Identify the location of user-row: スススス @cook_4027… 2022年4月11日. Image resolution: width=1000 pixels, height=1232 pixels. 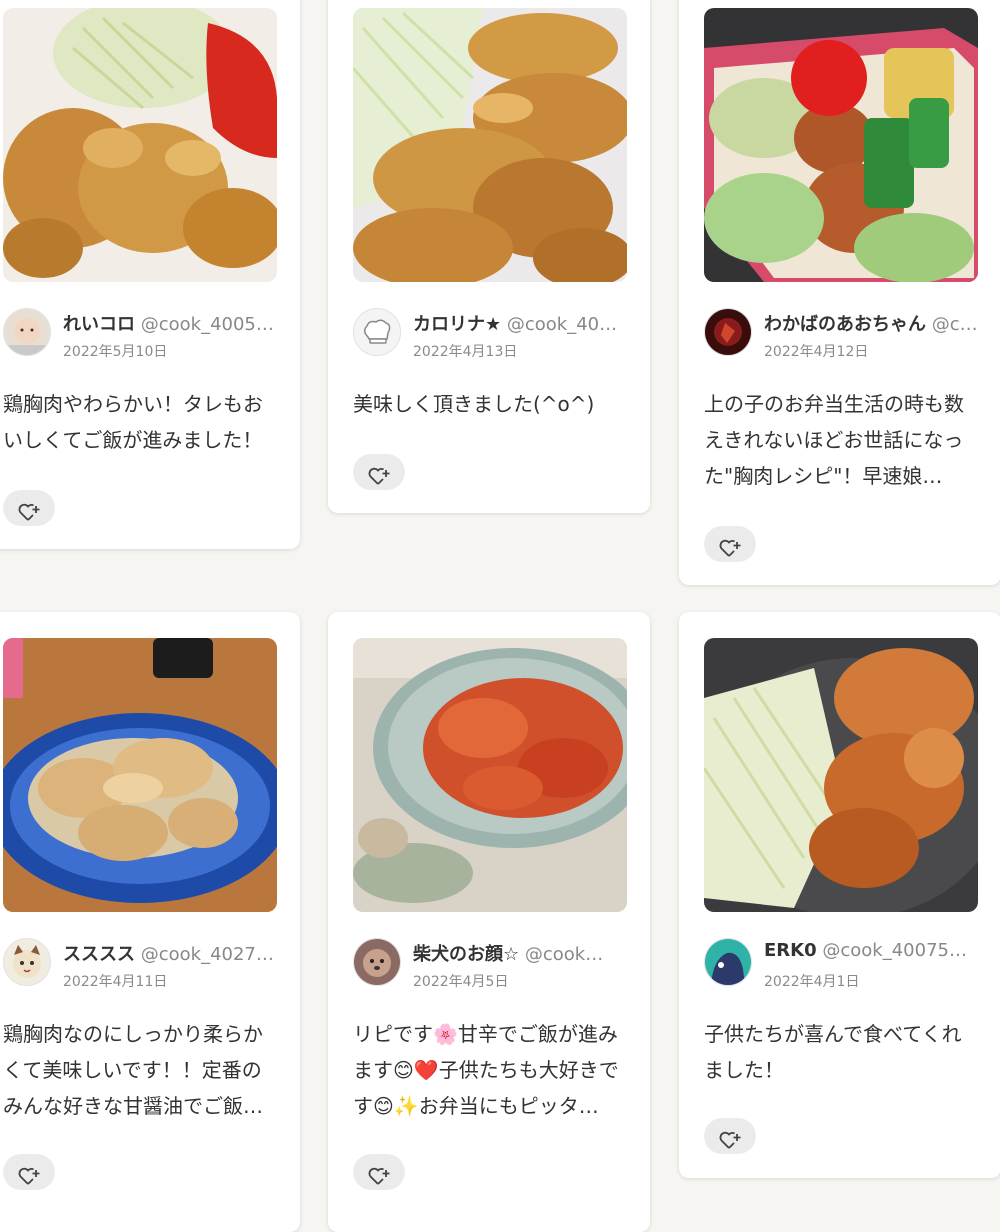
(143, 963).